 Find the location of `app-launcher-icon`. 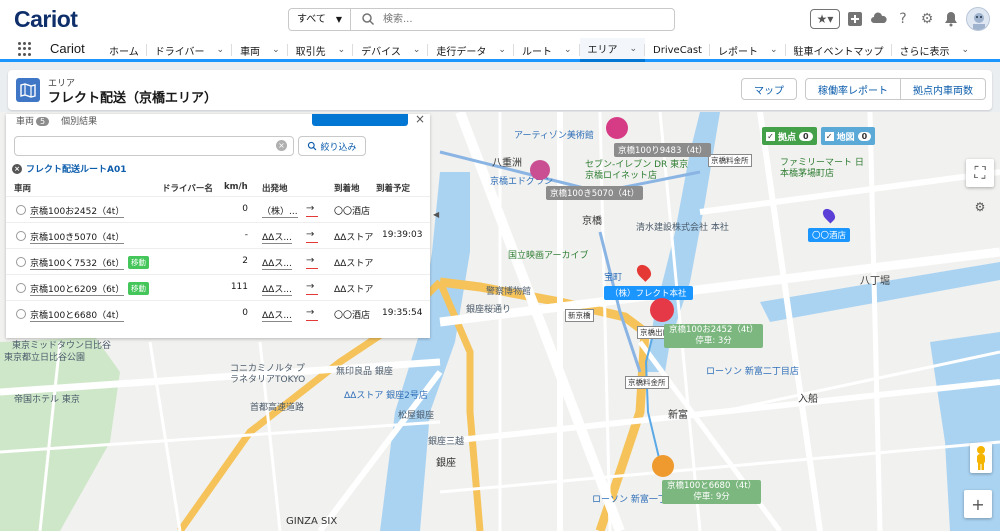

app-launcher-icon is located at coordinates (25, 49).